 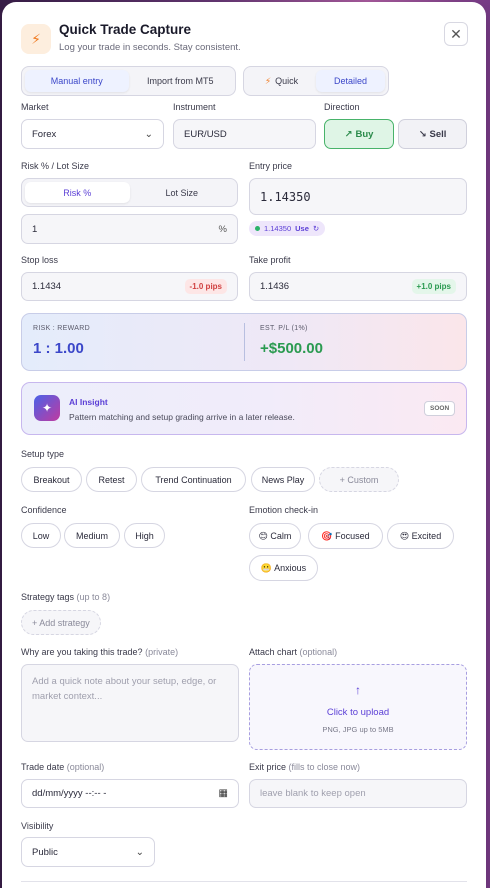 What do you see at coordinates (271, 166) in the screenshot?
I see `entry-price-label: Entry price` at bounding box center [271, 166].